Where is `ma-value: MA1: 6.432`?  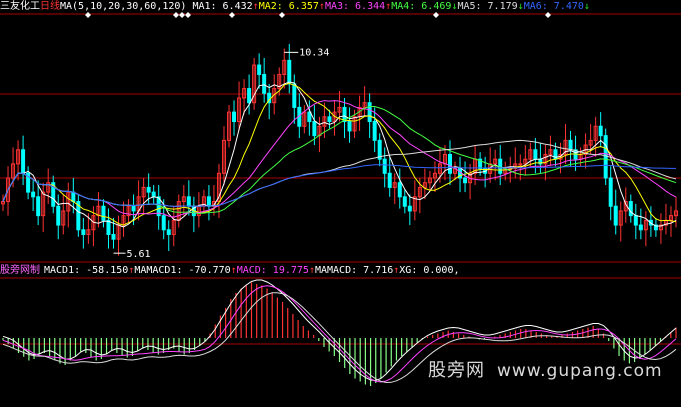
ma-value: MA1: 6.432 is located at coordinates (222, 6).